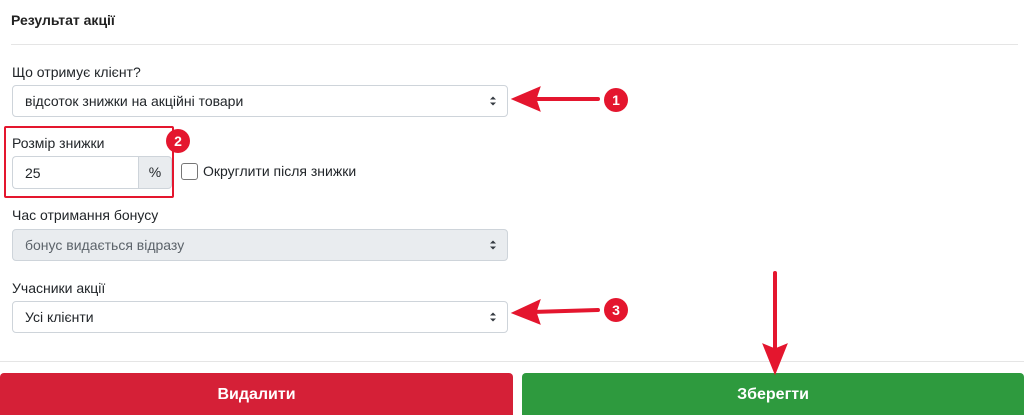 This screenshot has width=1024, height=415. I want to click on round-after-discount-checkbox, so click(189, 171).